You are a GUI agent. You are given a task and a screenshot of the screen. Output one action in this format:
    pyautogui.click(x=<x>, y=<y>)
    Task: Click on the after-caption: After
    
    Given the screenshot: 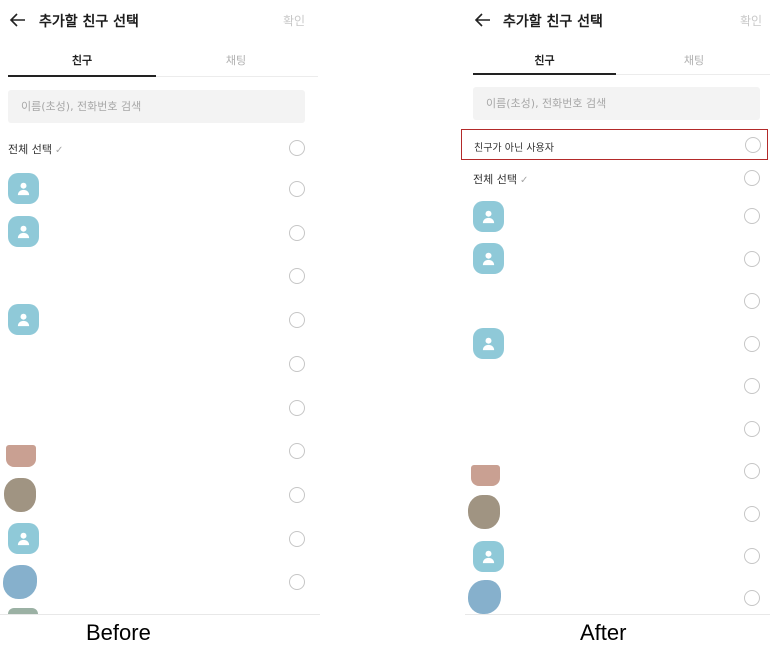 What is the action you would take?
    pyautogui.click(x=603, y=632)
    